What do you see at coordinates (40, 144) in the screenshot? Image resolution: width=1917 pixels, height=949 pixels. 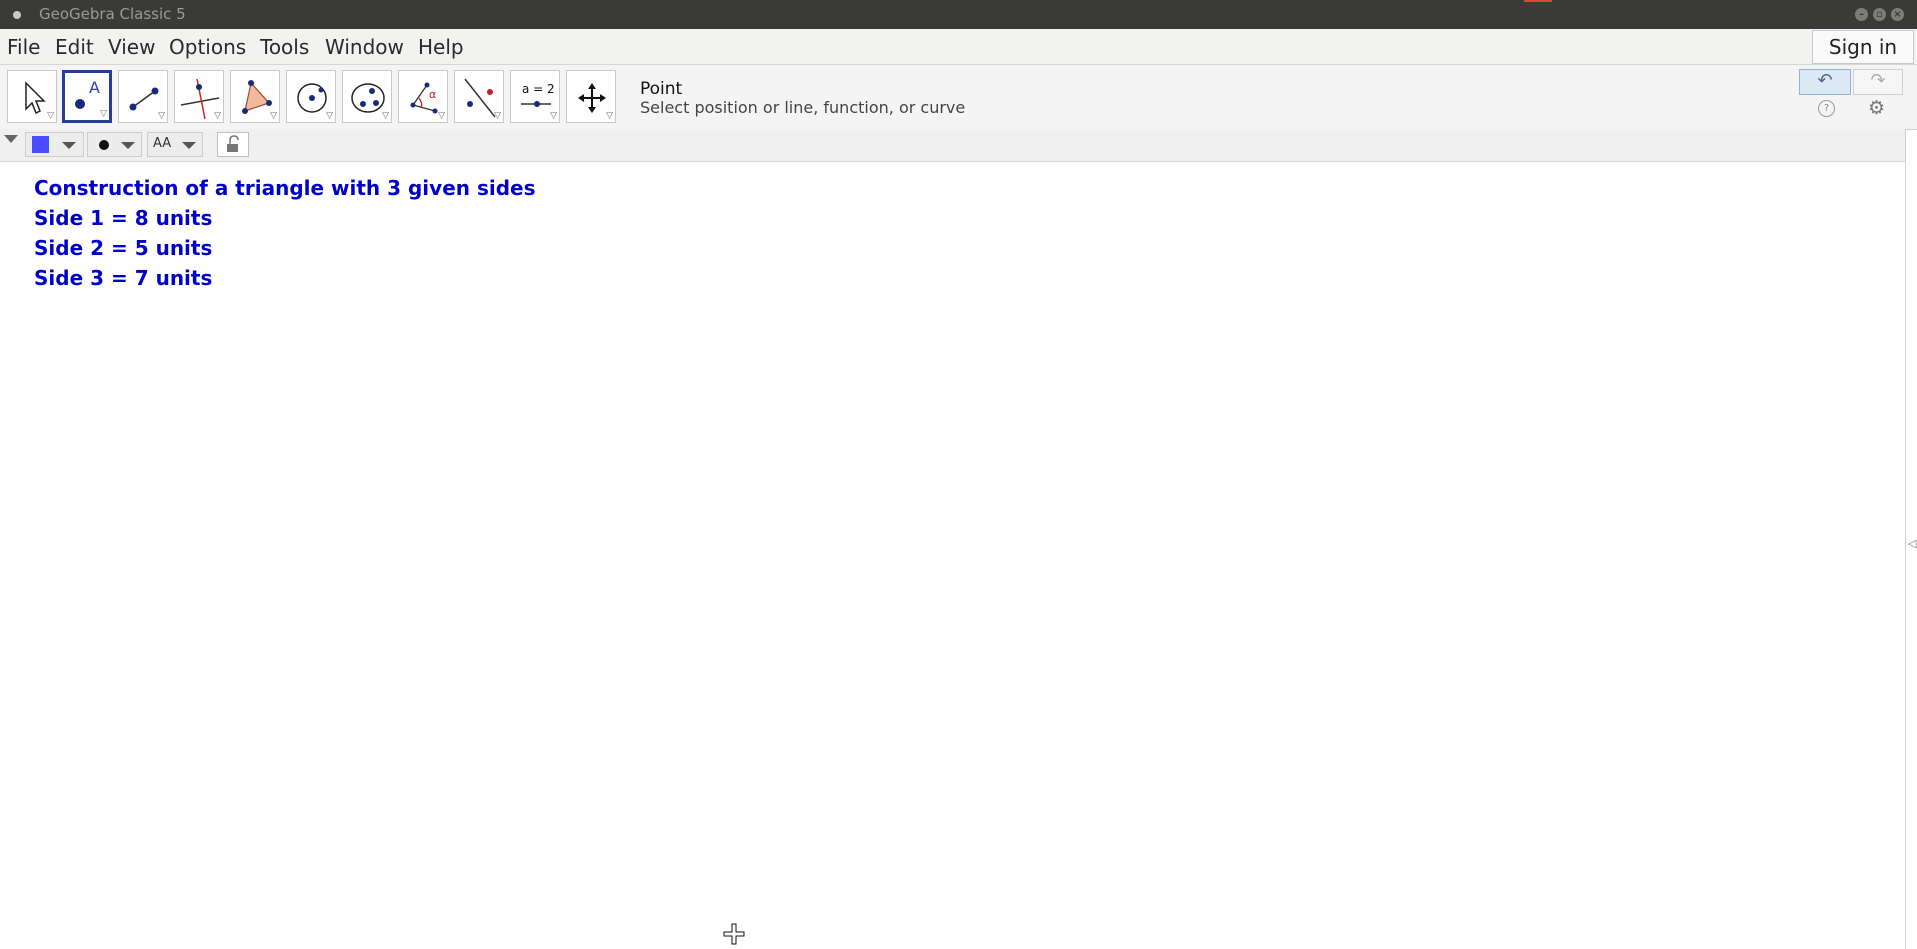 I see `color-swatch` at bounding box center [40, 144].